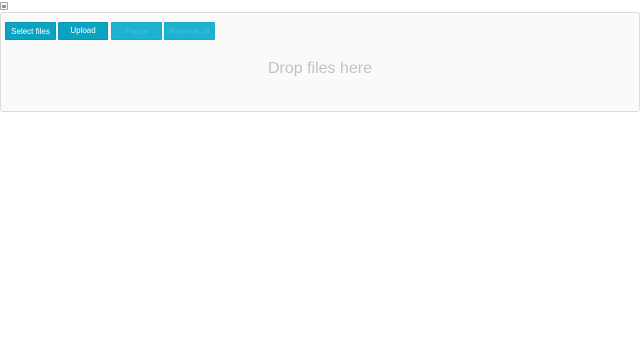 Image resolution: width=640 pixels, height=360 pixels. I want to click on select-files-button: Select files, so click(30, 31).